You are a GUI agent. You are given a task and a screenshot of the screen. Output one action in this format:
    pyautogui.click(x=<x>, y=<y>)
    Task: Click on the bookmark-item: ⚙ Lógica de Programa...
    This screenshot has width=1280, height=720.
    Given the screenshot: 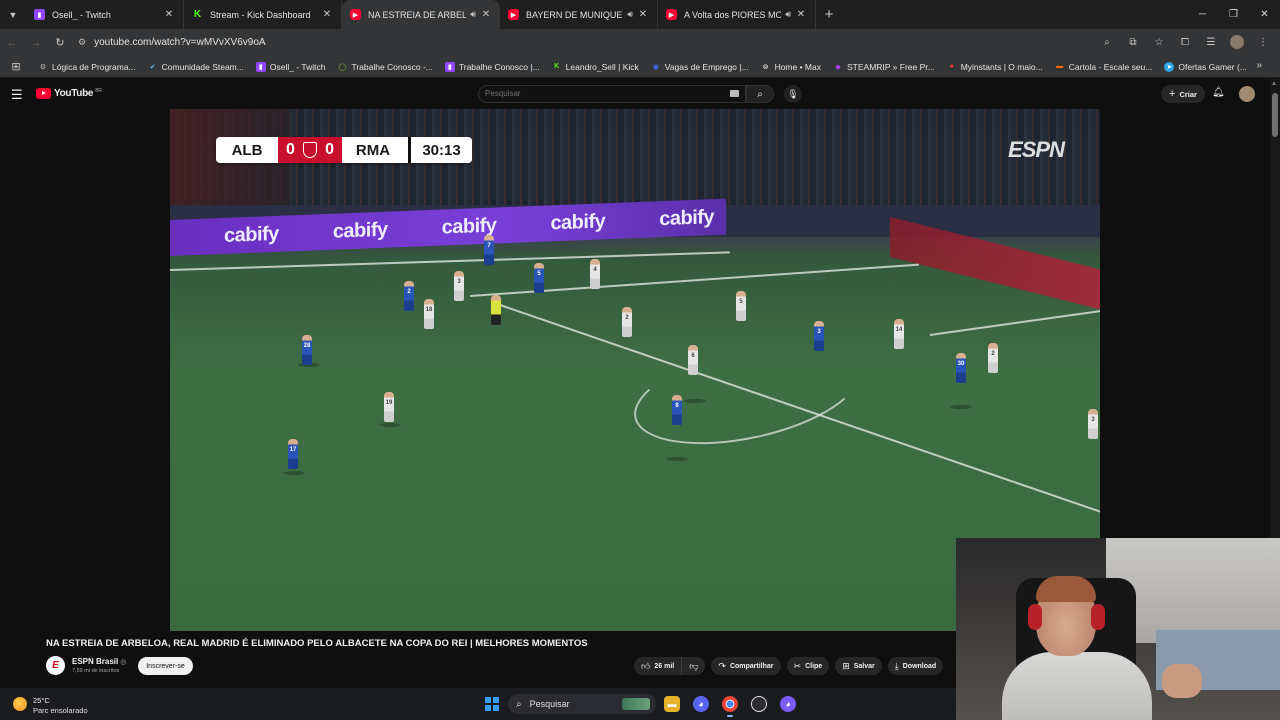 What is the action you would take?
    pyautogui.click(x=87, y=67)
    